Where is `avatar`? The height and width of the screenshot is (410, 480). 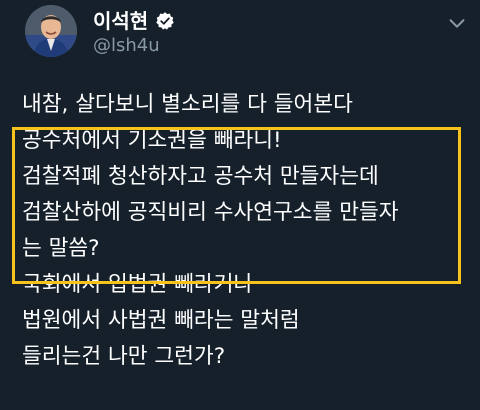
avatar is located at coordinates (51, 31).